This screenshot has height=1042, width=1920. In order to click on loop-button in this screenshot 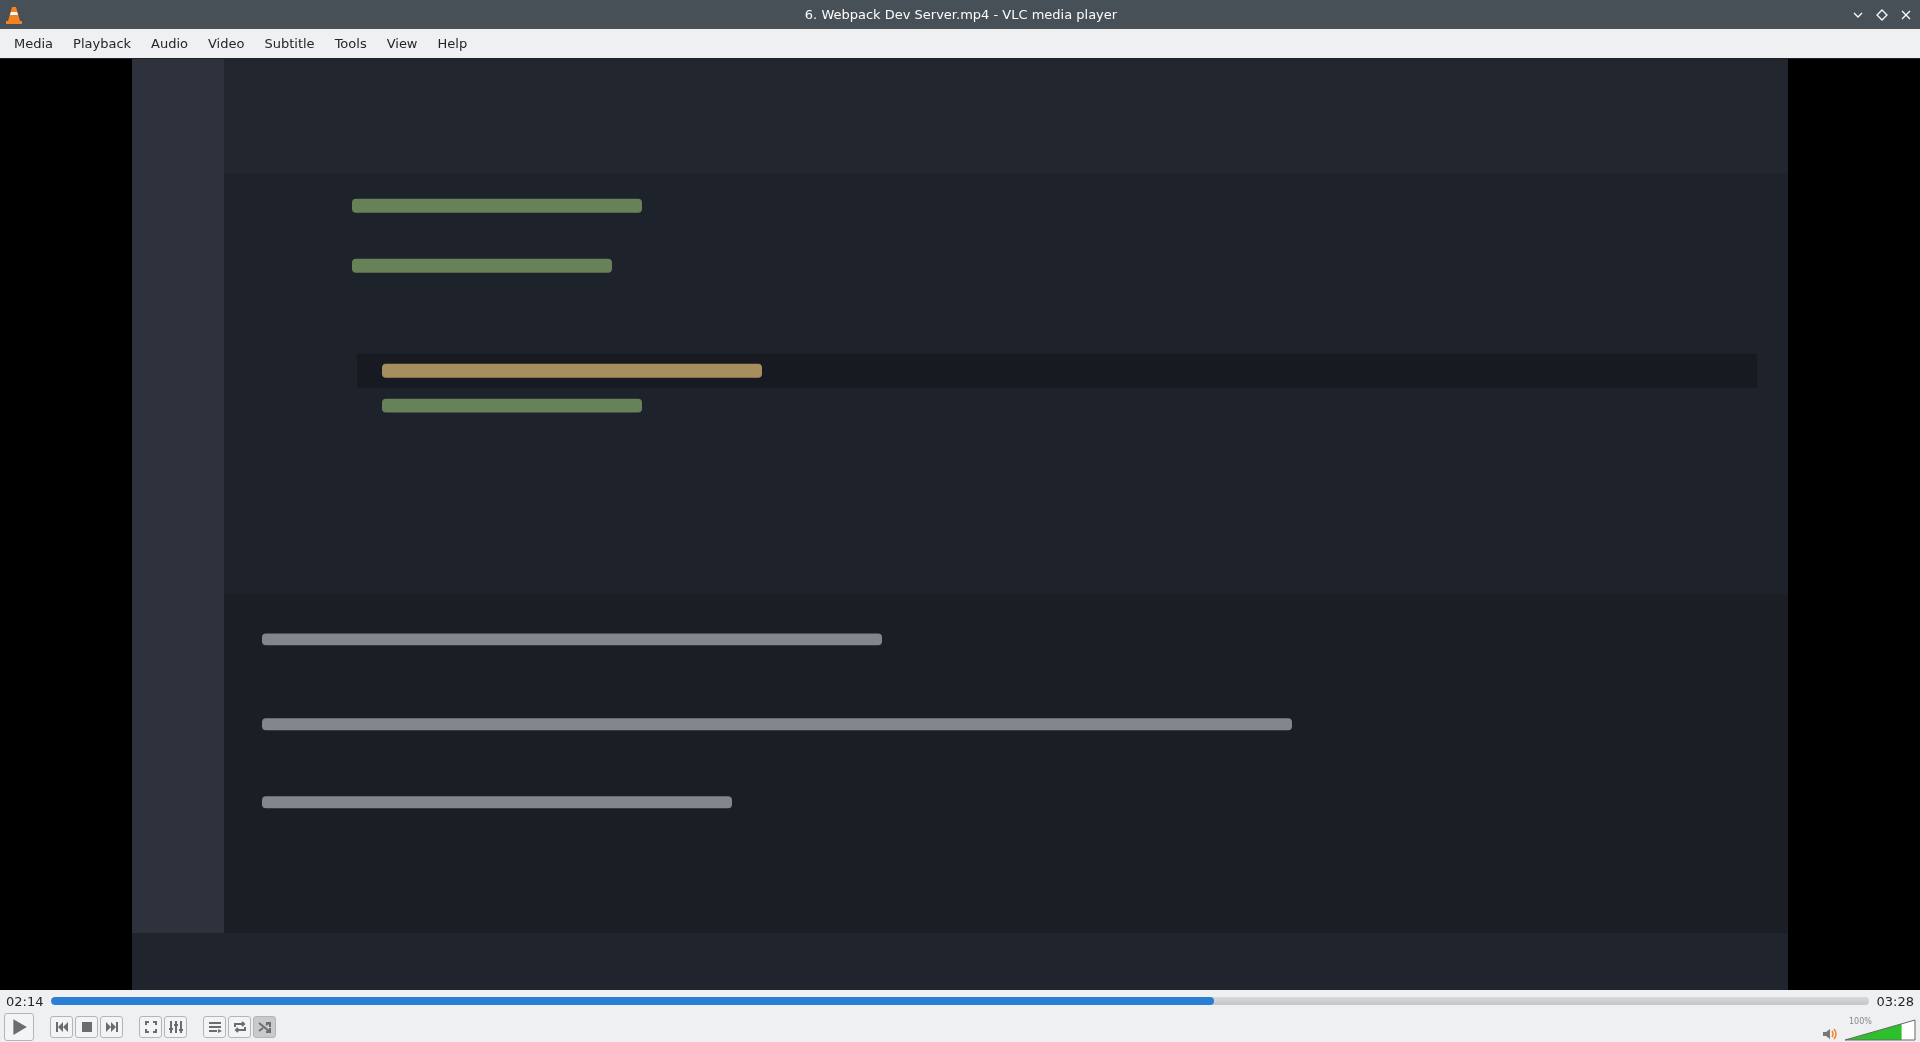, I will do `click(239, 1027)`.